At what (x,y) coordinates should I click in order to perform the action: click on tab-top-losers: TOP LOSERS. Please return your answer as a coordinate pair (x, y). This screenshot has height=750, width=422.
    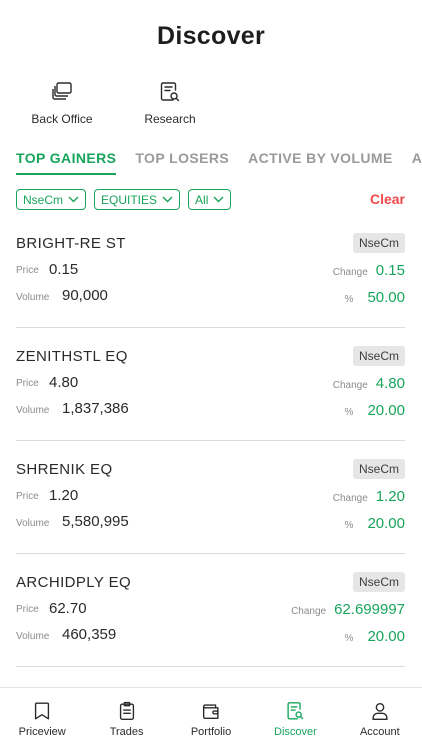
    Looking at the image, I should click on (182, 162).